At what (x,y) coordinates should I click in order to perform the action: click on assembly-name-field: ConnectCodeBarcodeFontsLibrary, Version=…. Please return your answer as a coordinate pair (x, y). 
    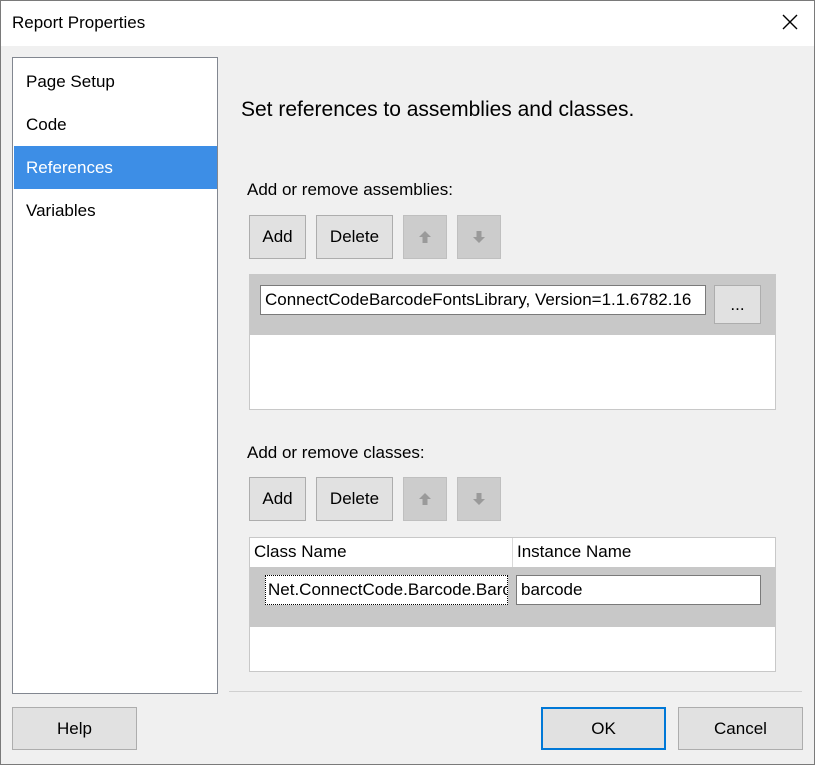
    Looking at the image, I should click on (483, 300).